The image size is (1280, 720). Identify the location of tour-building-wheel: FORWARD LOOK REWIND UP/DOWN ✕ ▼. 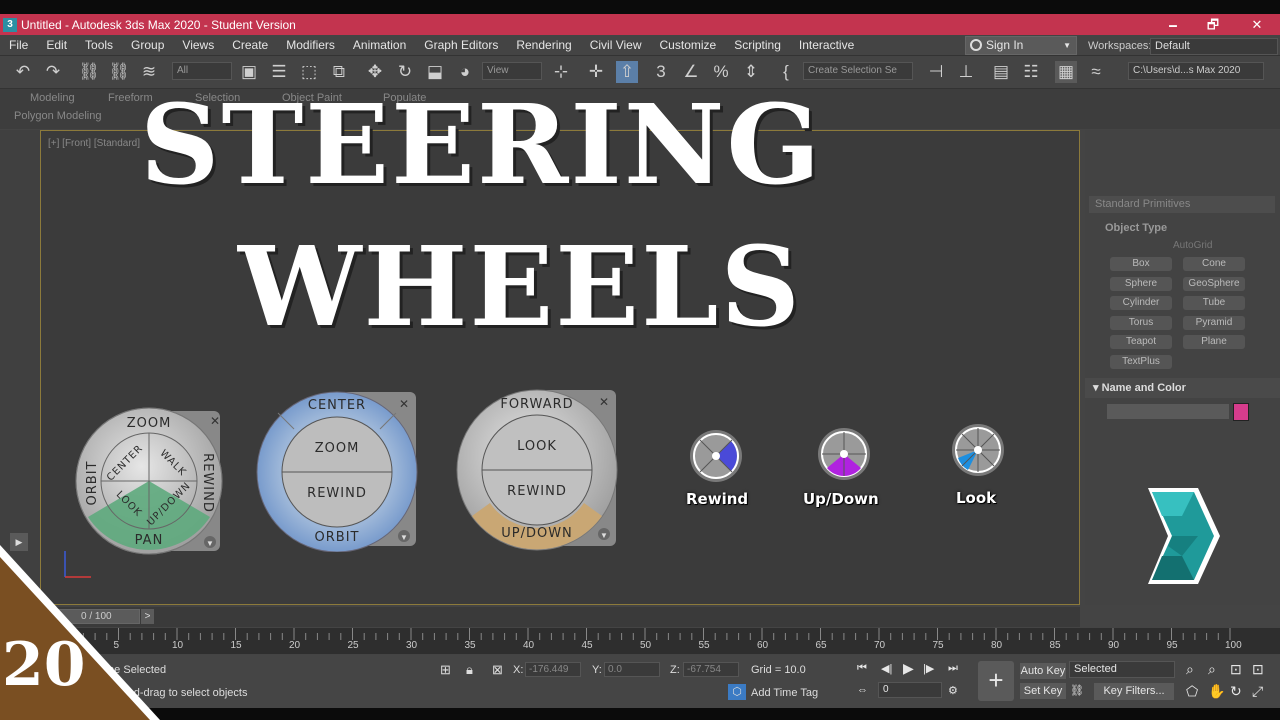
(537, 470).